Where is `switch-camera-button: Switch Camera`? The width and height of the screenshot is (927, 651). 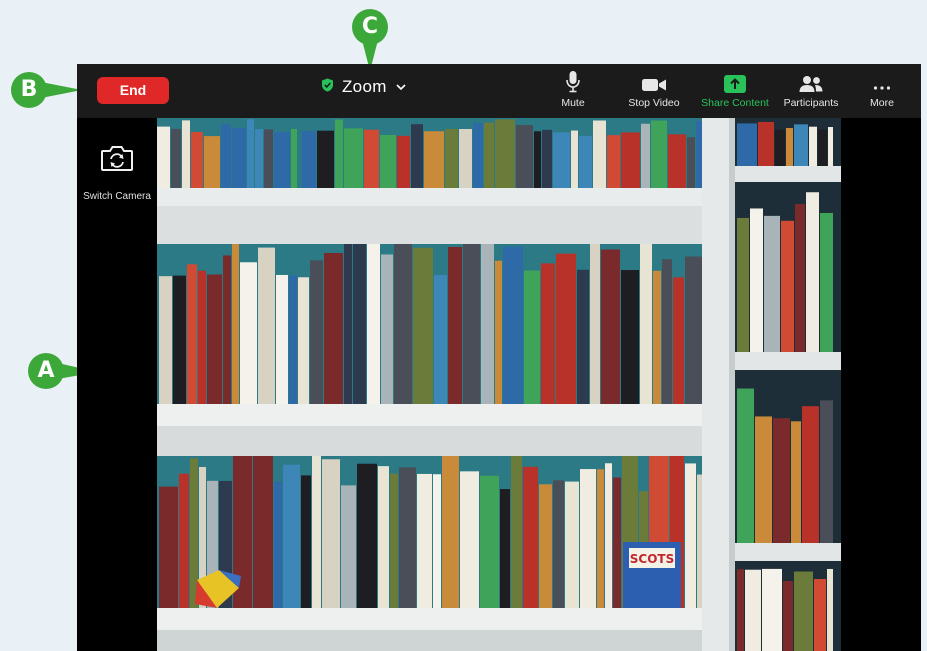
switch-camera-button: Switch Camera is located at coordinates (117, 173).